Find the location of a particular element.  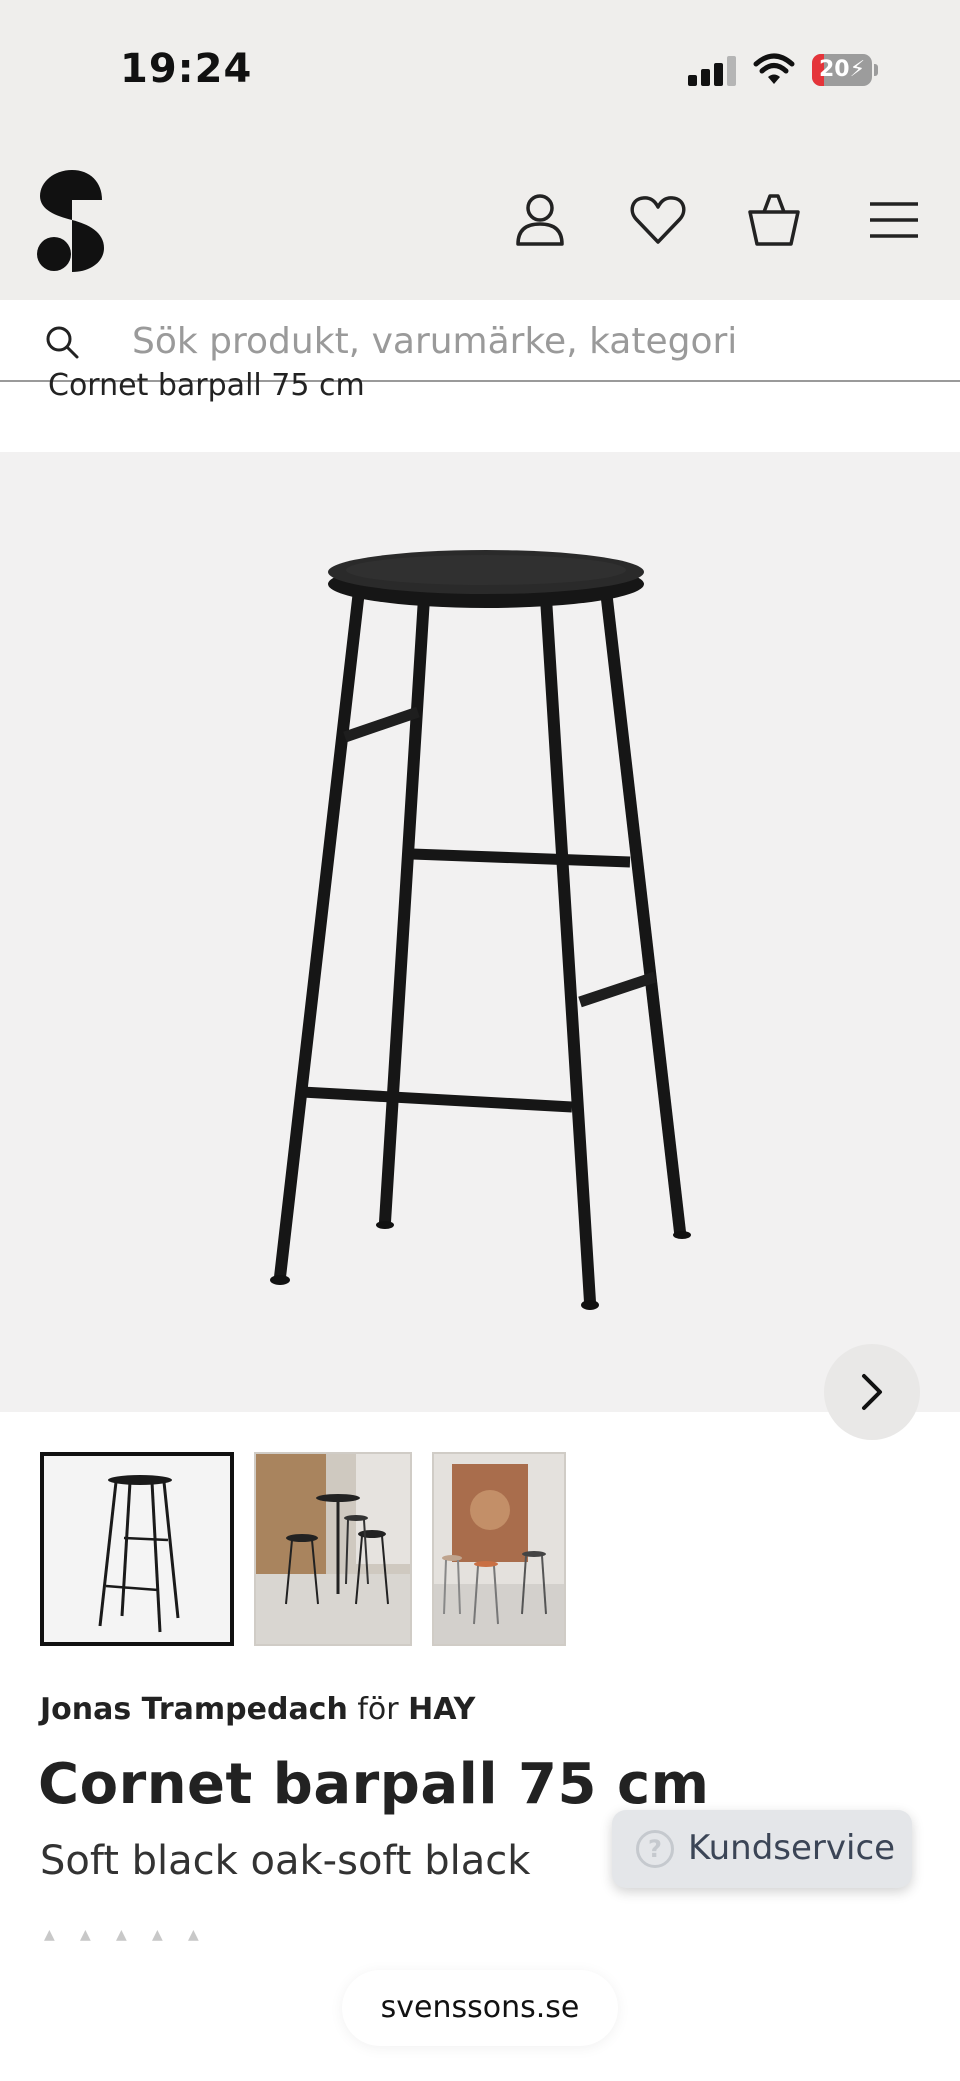

designer-name: Jonas Trampedach is located at coordinates (194, 1709).